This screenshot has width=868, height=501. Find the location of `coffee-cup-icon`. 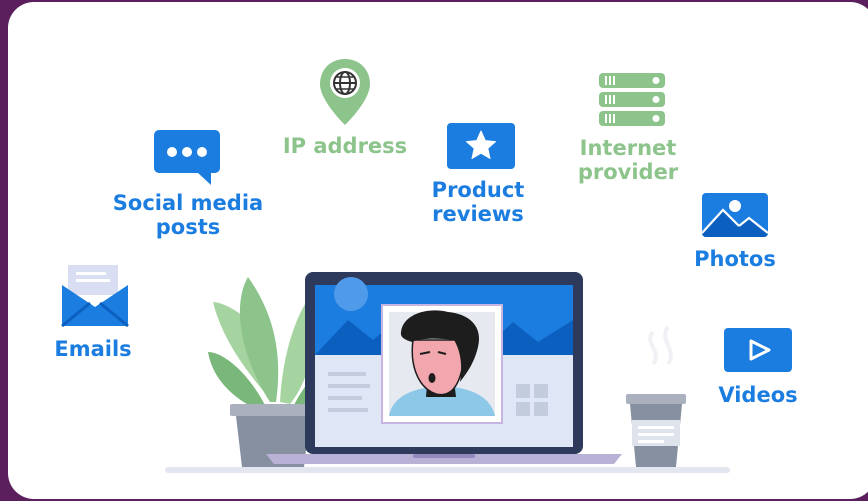

coffee-cup-icon is located at coordinates (656, 396).